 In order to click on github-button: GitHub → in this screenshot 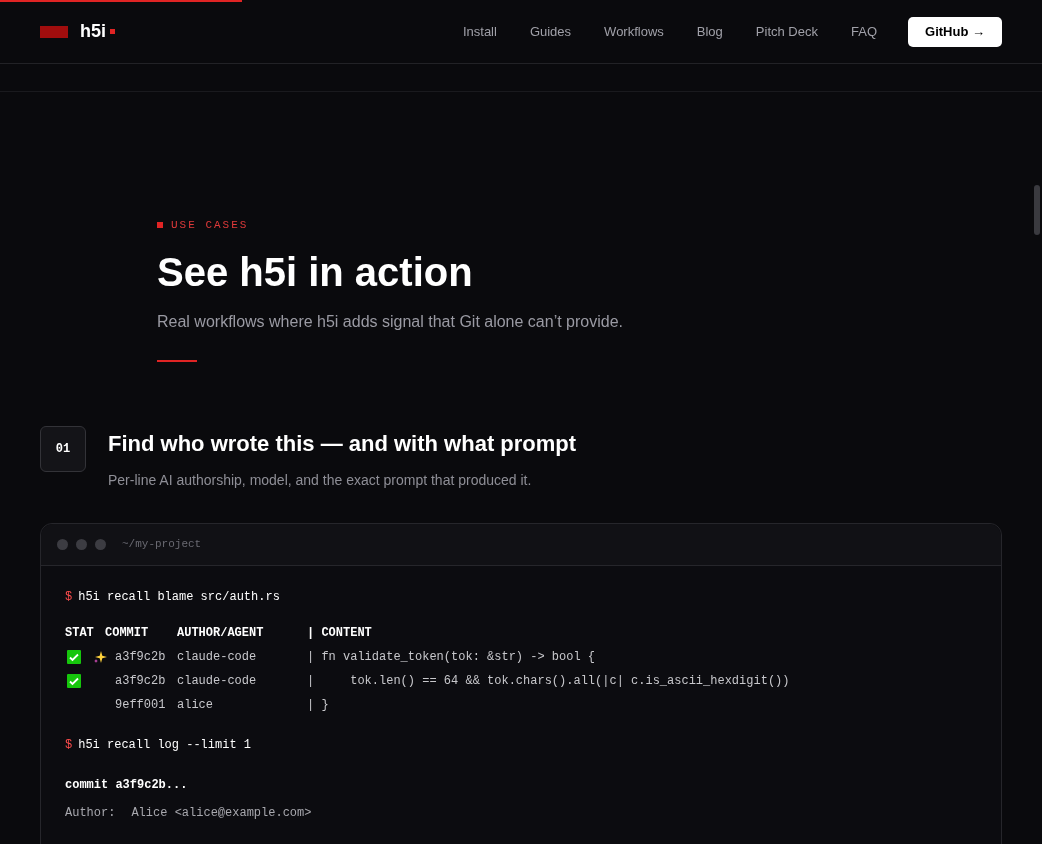, I will do `click(955, 31)`.